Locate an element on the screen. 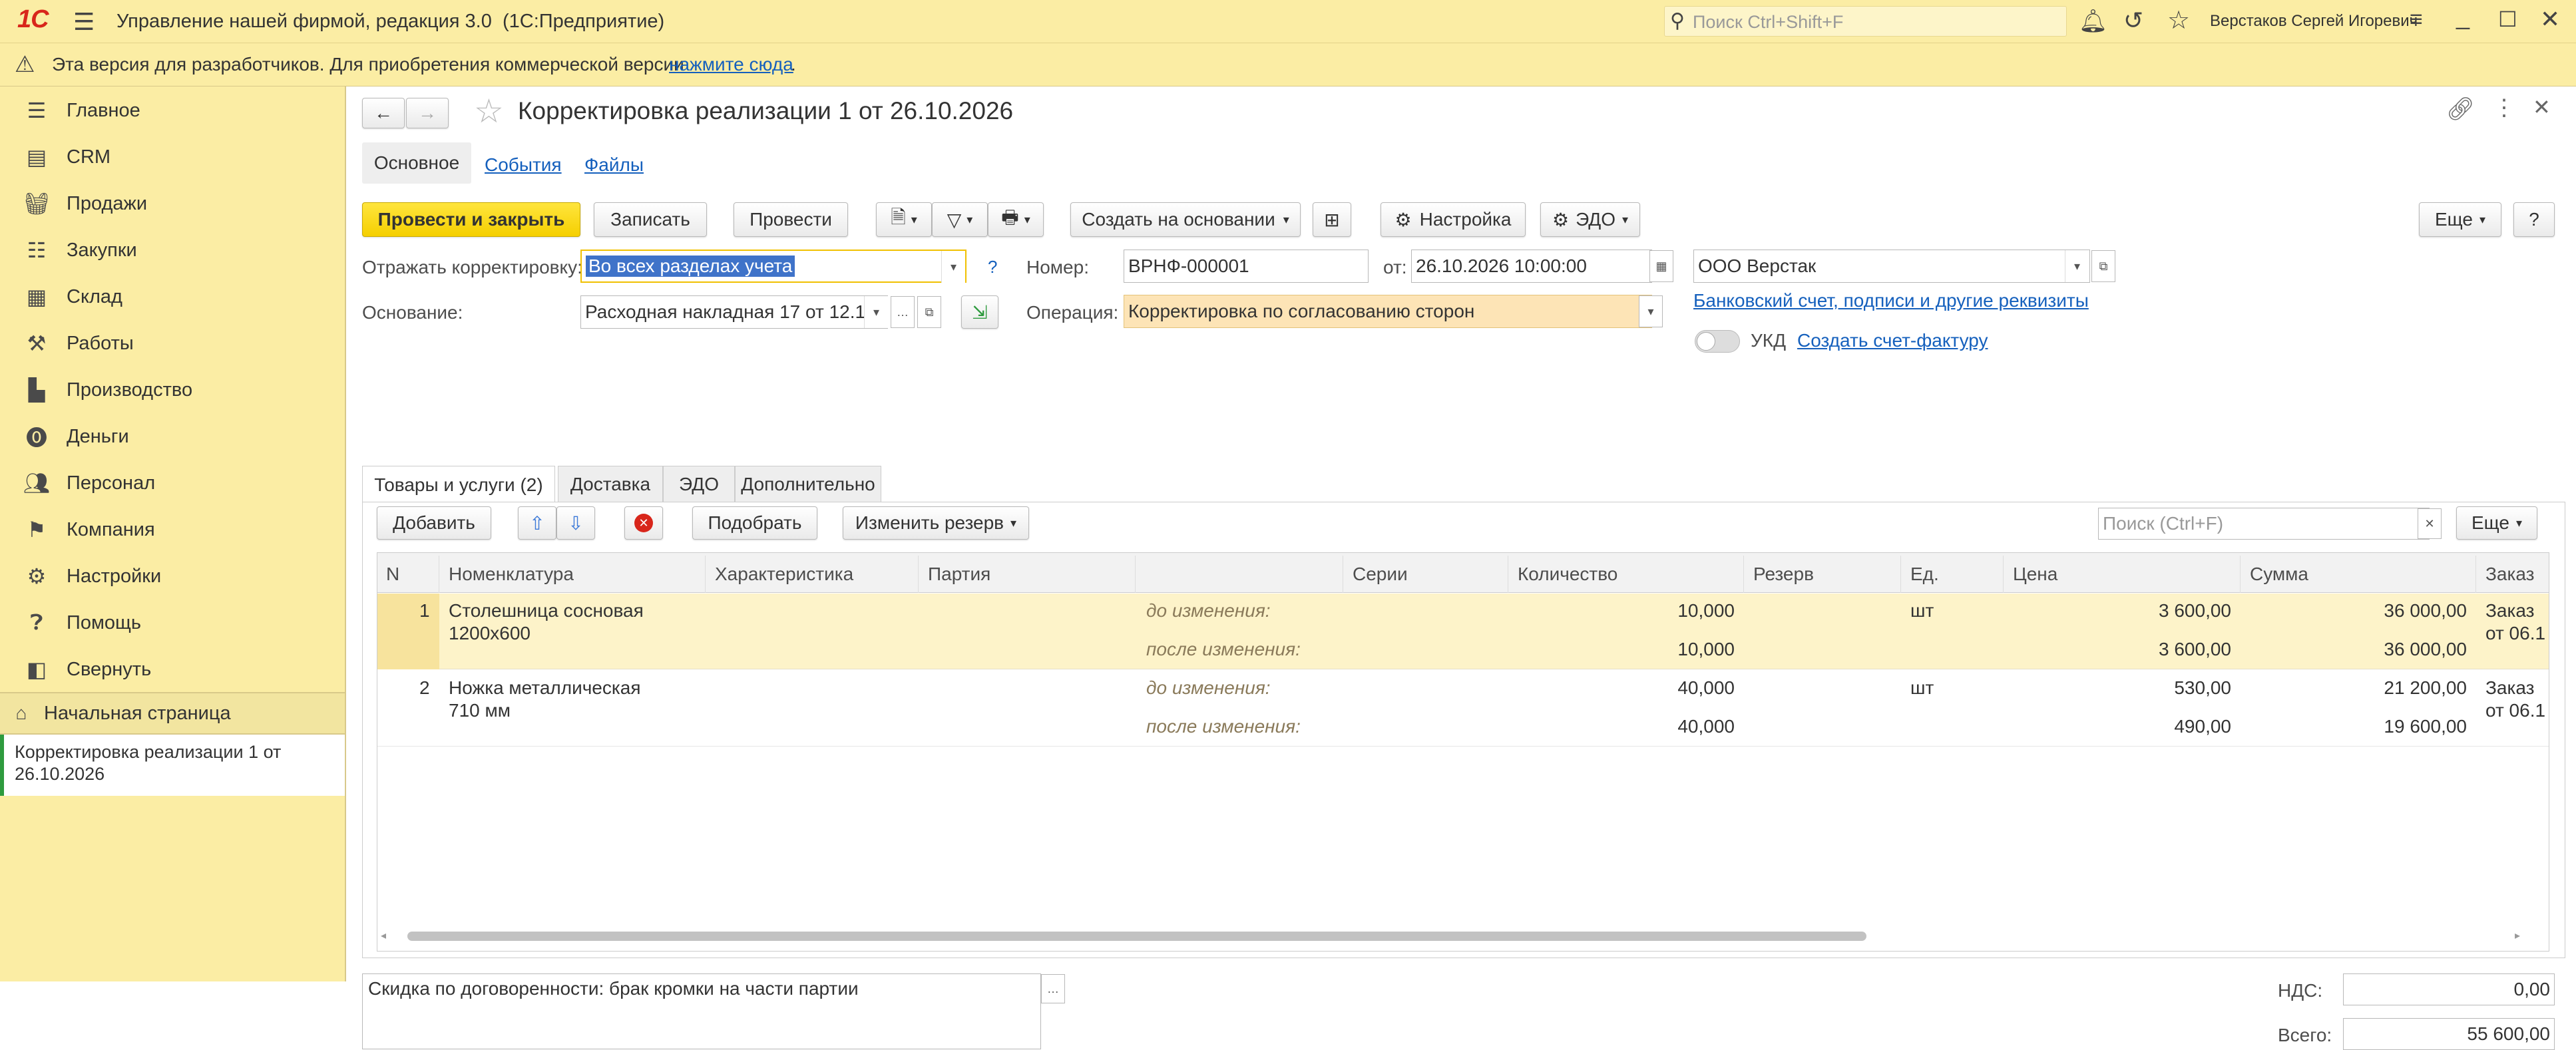 The height and width of the screenshot is (1050, 2576). basis-dropdown: ▾ is located at coordinates (876, 312).